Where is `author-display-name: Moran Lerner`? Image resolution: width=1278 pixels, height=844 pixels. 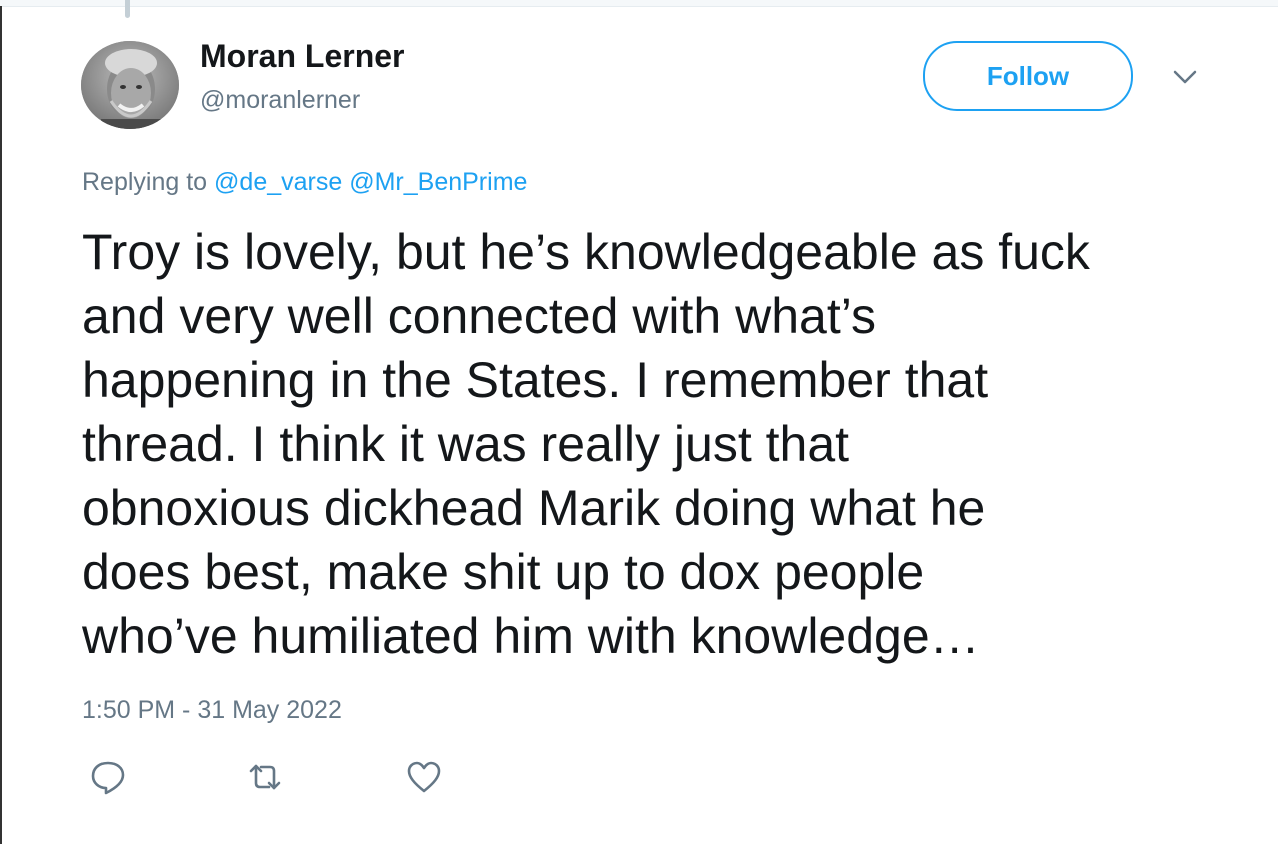
author-display-name: Moran Lerner is located at coordinates (302, 56).